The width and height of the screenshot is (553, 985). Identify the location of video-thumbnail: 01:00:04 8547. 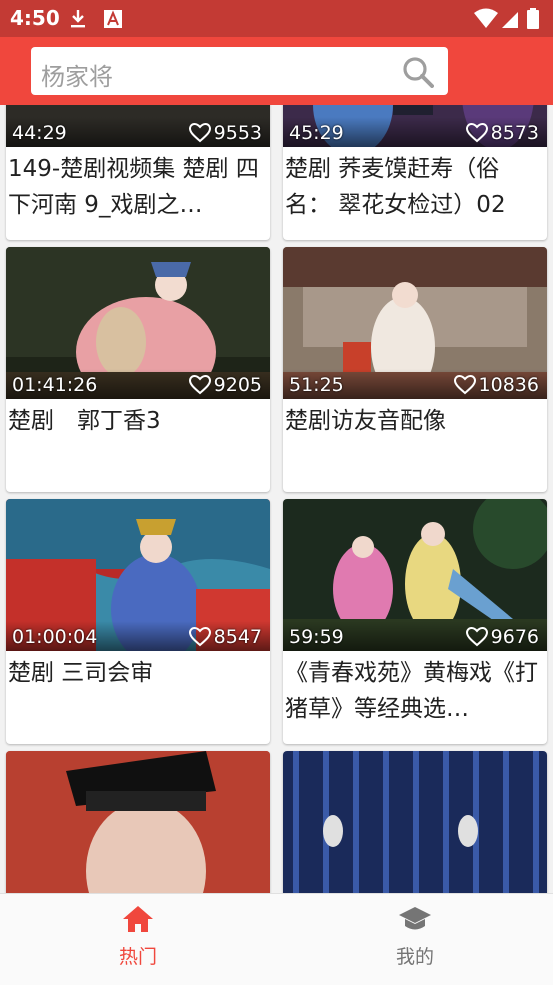
(138, 575).